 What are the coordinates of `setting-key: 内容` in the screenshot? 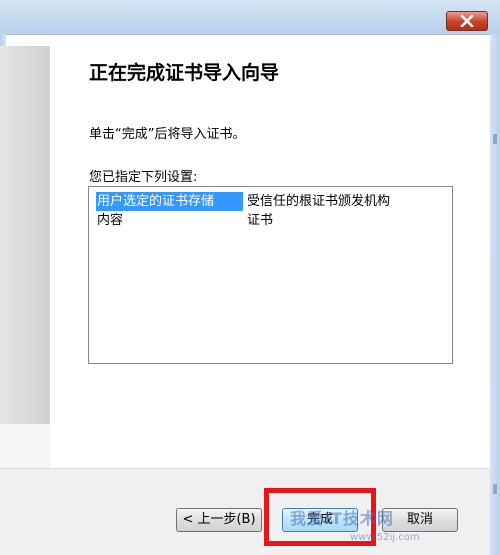 It's located at (169, 220).